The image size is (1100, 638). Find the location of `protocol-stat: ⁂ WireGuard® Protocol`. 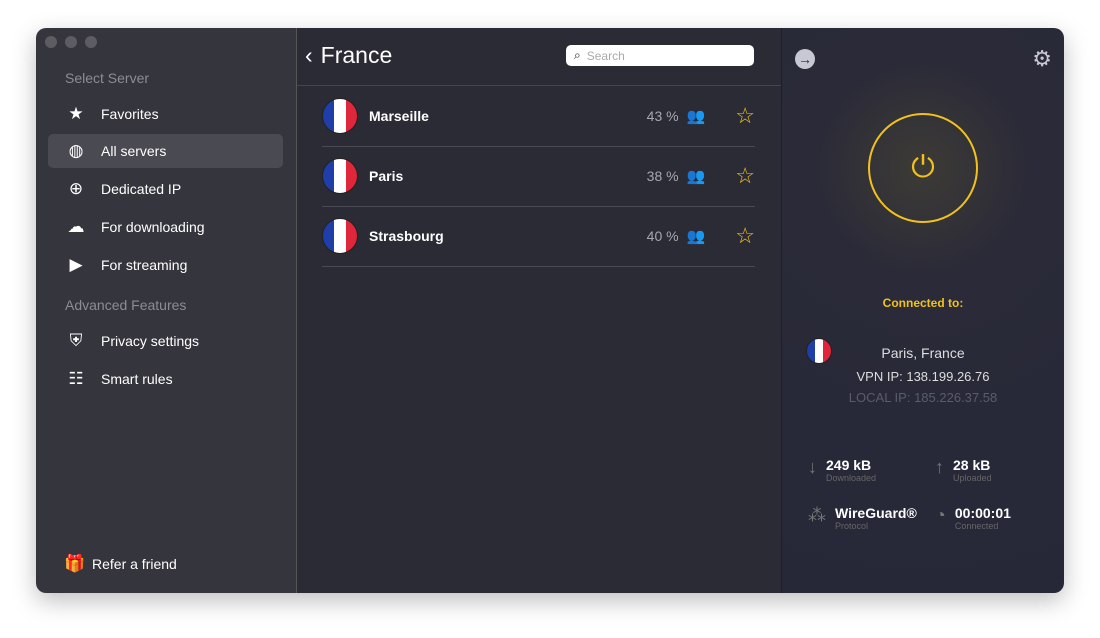

protocol-stat: ⁂ WireGuard® Protocol is located at coordinates (862, 518).